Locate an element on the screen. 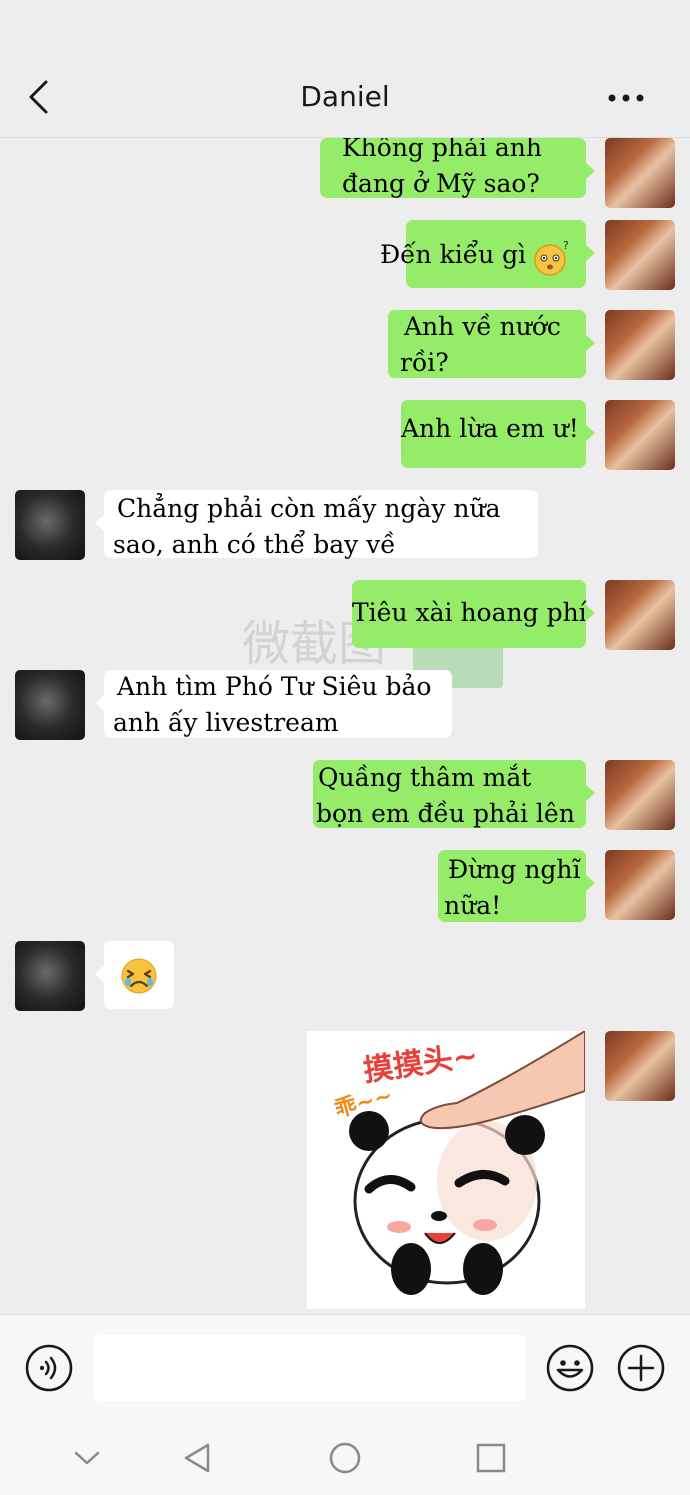  more-dots-icon is located at coordinates (626, 98).